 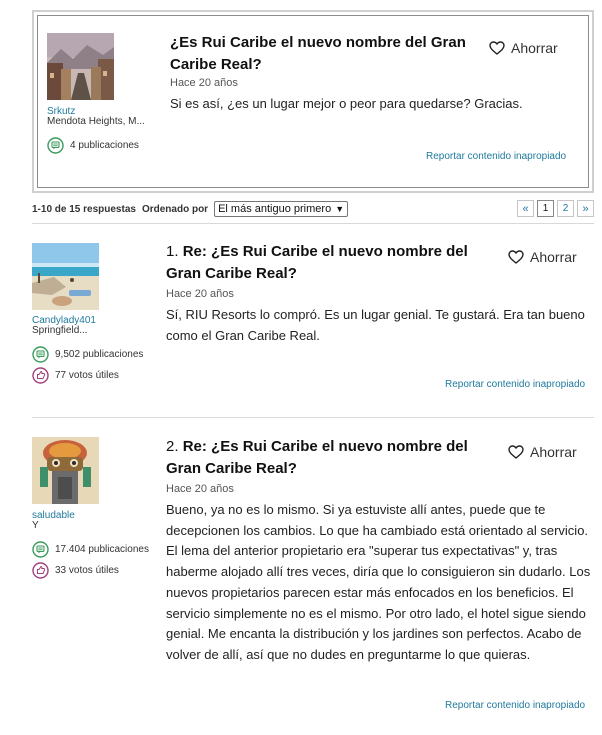 I want to click on prev-page-button: «, so click(x=525, y=208).